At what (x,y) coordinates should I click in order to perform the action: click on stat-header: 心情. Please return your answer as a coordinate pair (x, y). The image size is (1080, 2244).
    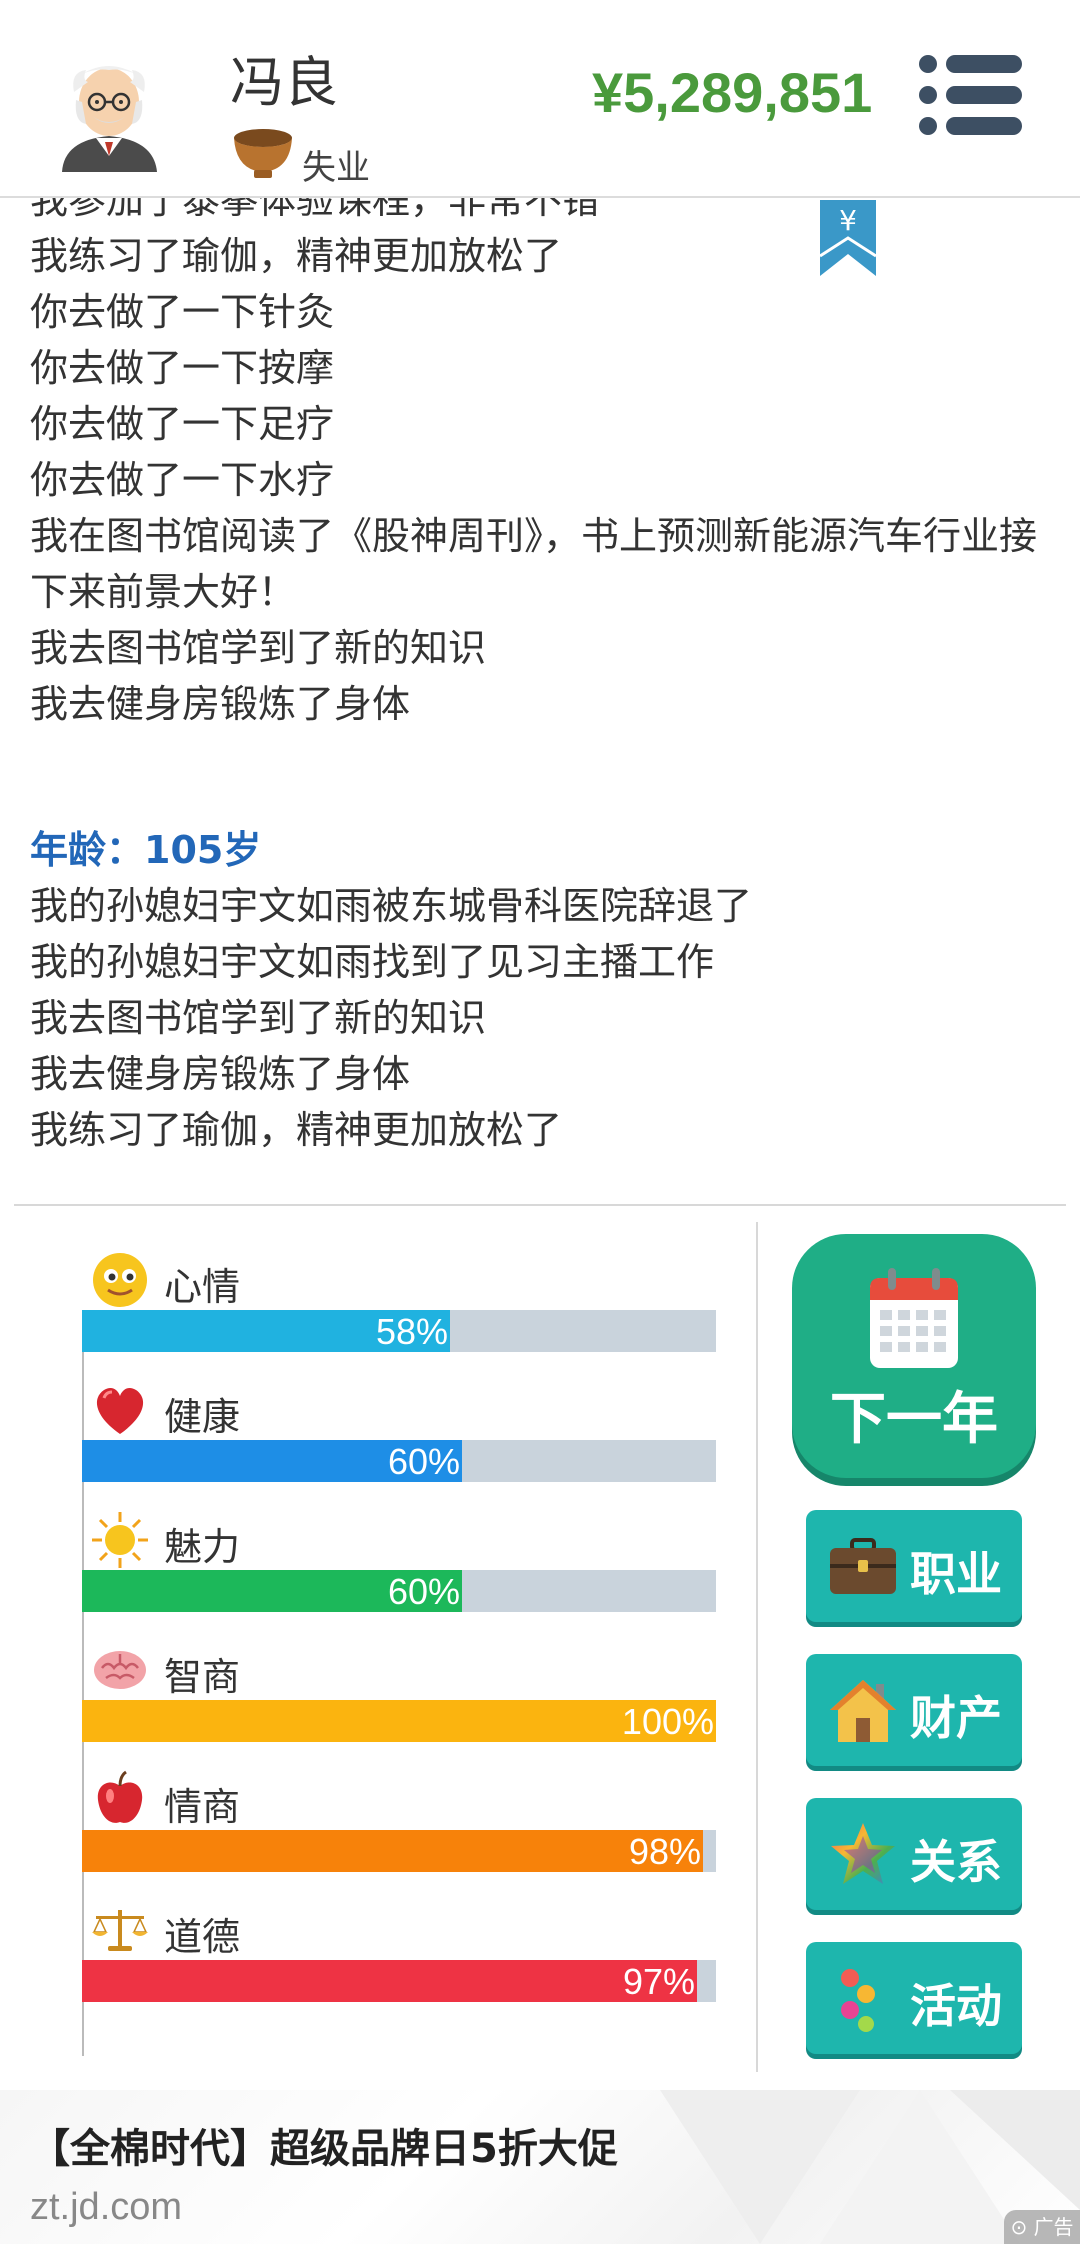
    Looking at the image, I should click on (399, 1277).